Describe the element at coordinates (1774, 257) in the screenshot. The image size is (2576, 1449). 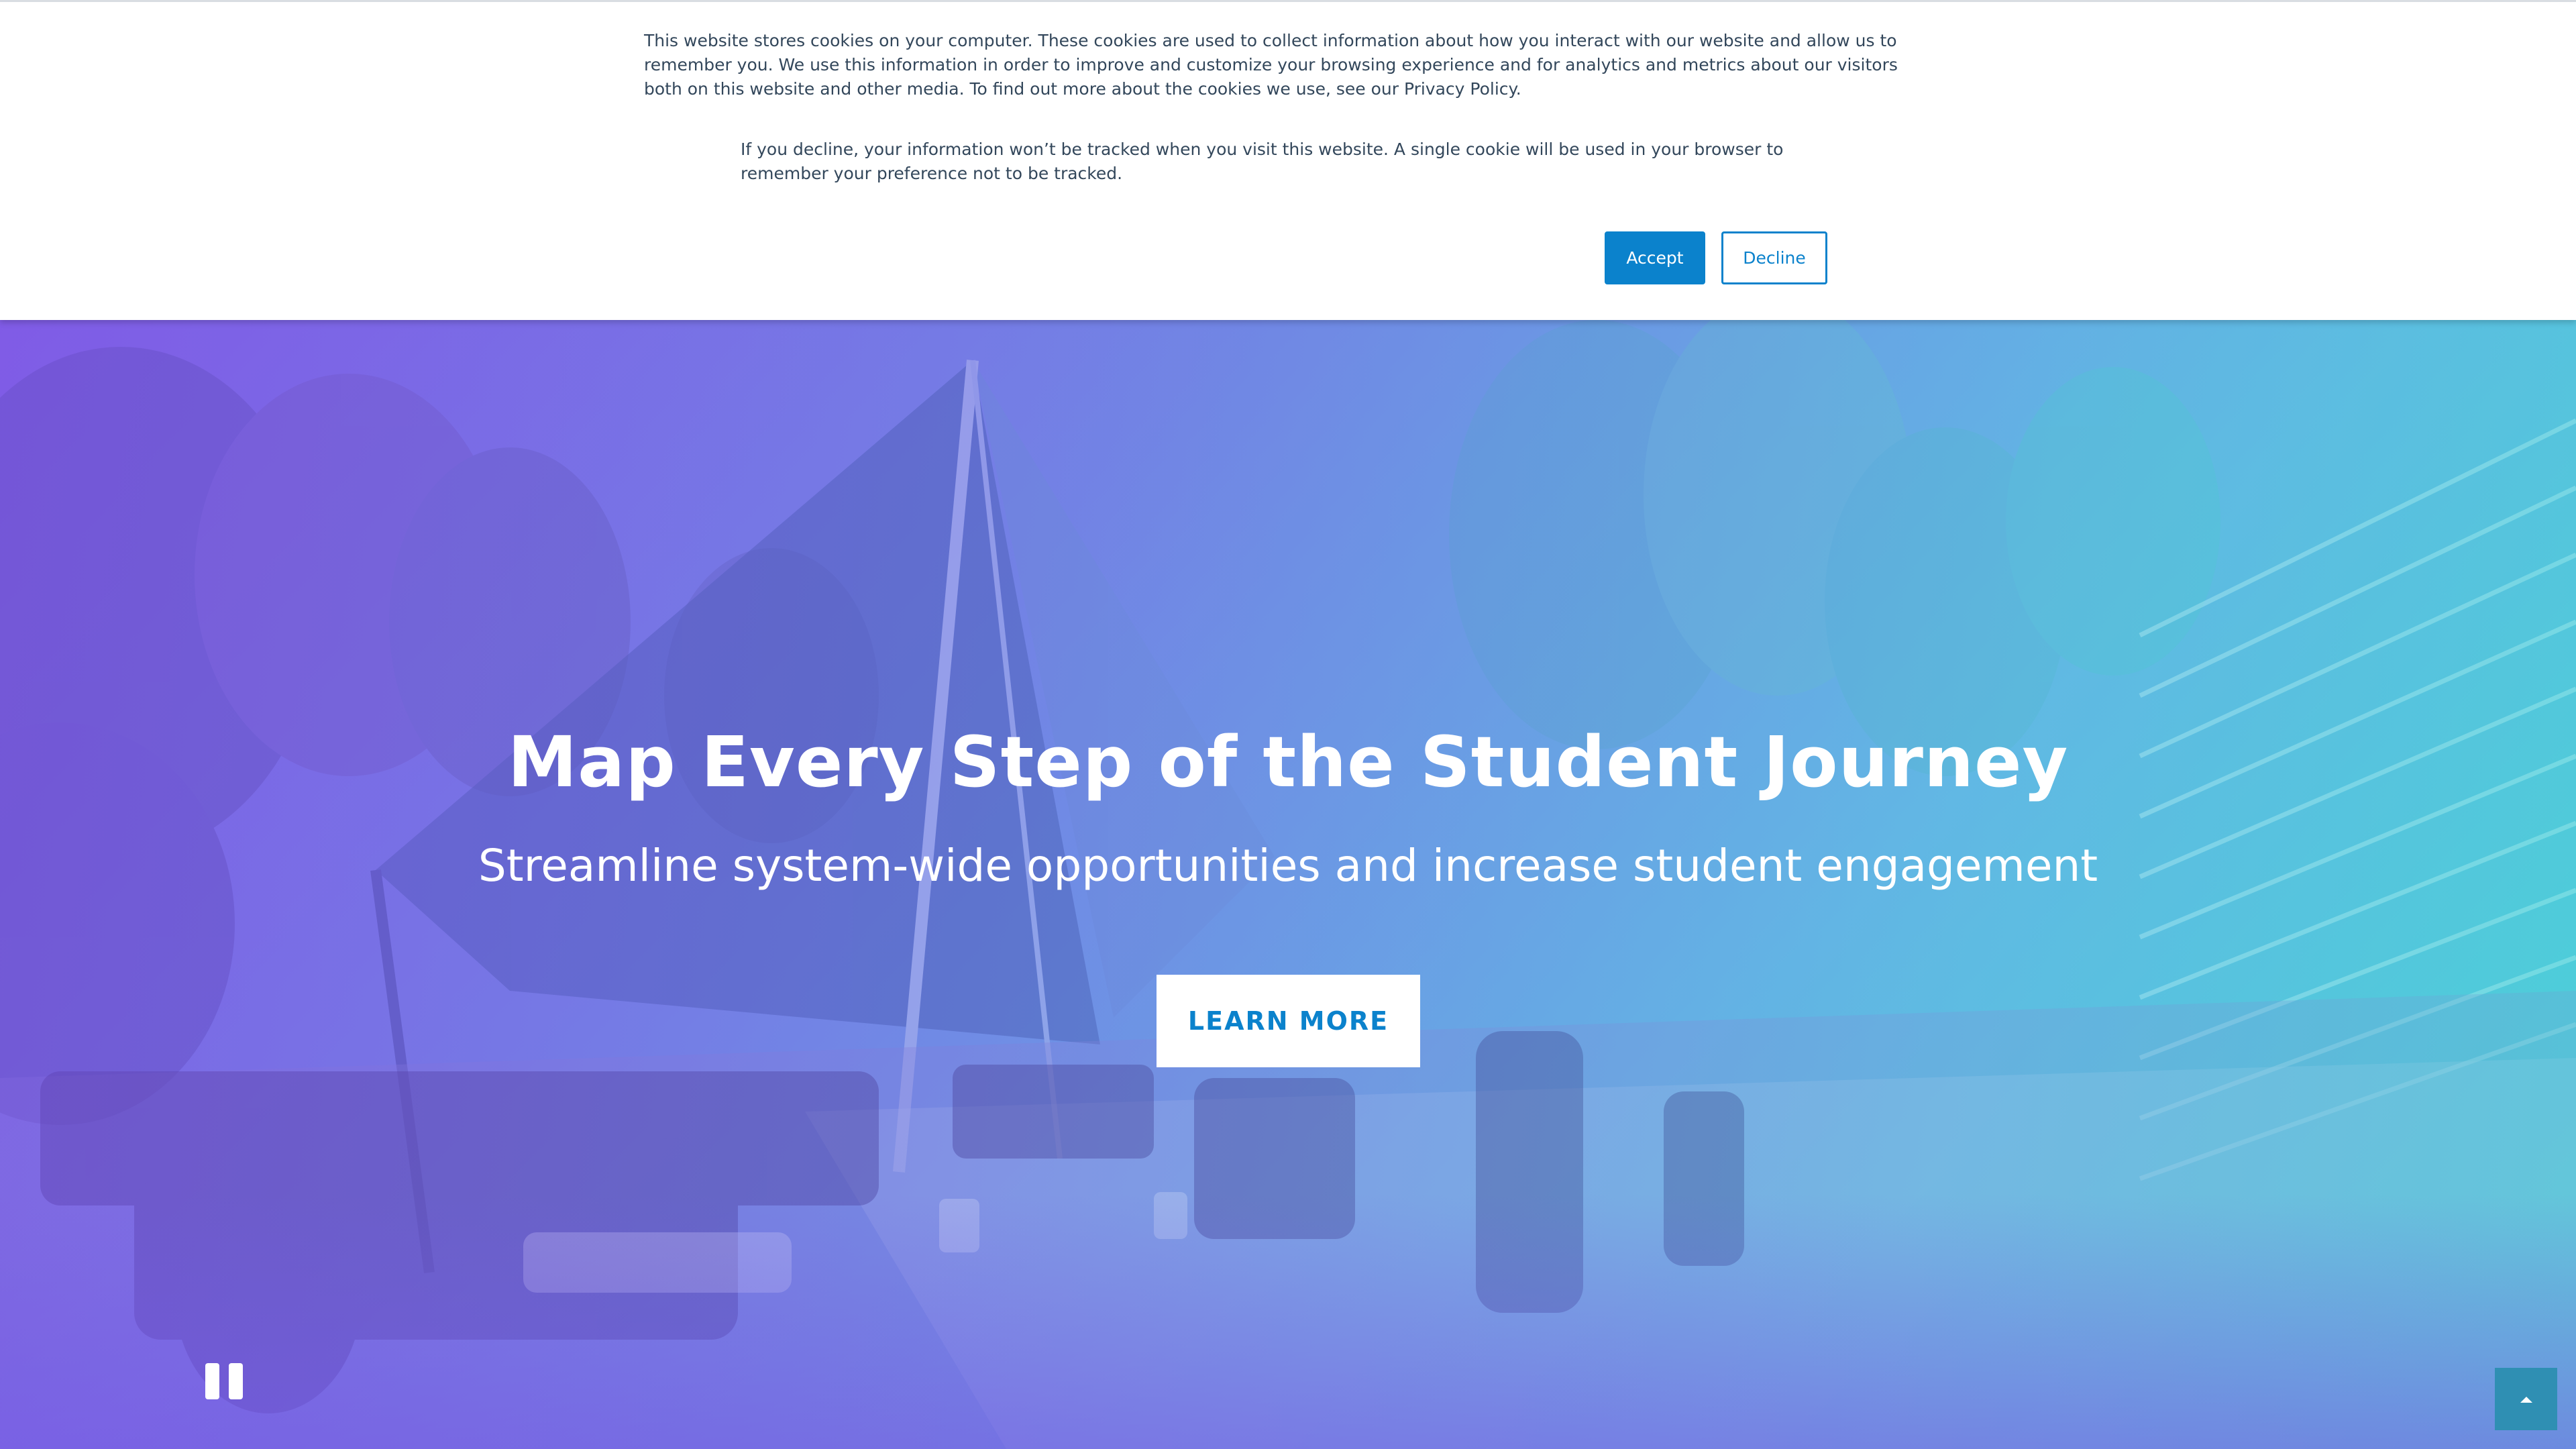
I see `decline-cookies-button: Decline` at that location.